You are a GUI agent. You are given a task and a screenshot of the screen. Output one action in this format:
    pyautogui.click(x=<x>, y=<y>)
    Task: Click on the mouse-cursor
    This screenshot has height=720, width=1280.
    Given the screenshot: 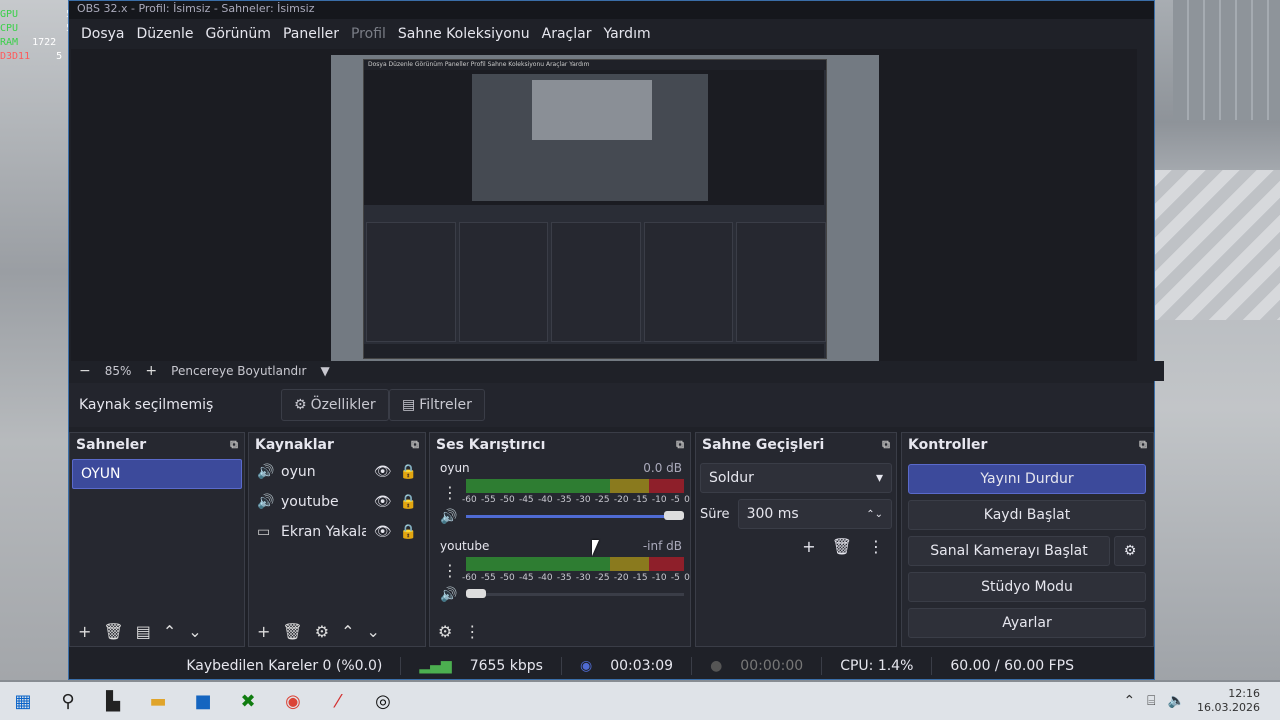 What is the action you would take?
    pyautogui.click(x=595, y=548)
    